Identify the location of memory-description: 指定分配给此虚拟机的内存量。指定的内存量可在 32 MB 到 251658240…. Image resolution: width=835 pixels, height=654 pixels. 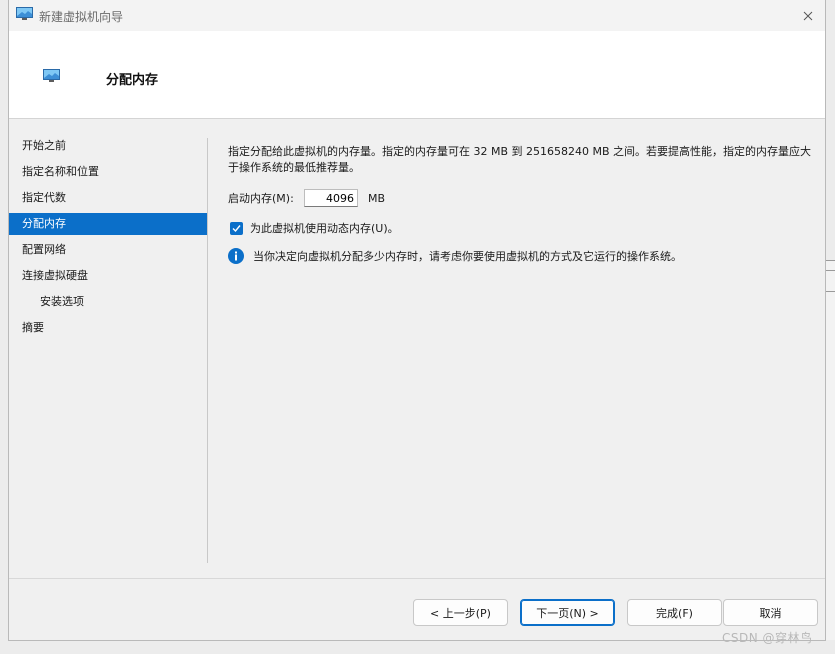
(520, 159).